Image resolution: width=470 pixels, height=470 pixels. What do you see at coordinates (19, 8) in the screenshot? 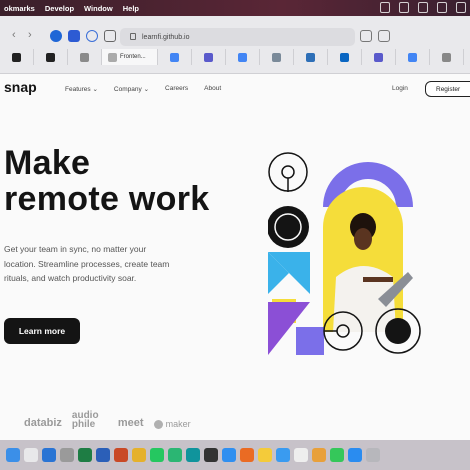
I see `menu-bookmarks: okmarks` at bounding box center [19, 8].